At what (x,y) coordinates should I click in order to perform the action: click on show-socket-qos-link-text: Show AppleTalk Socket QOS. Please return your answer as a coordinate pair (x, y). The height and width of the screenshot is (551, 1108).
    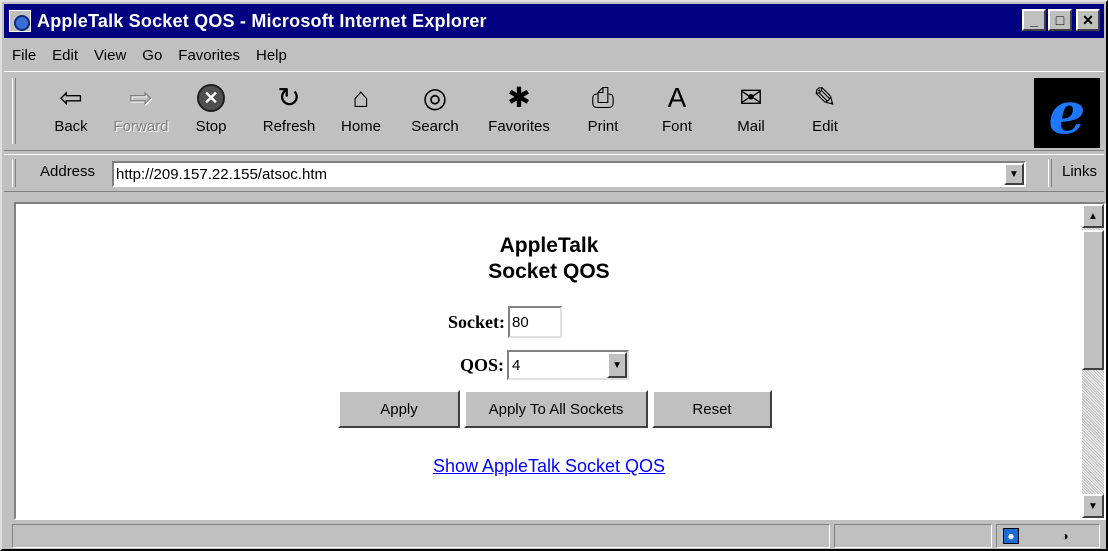
    Looking at the image, I should click on (549, 466).